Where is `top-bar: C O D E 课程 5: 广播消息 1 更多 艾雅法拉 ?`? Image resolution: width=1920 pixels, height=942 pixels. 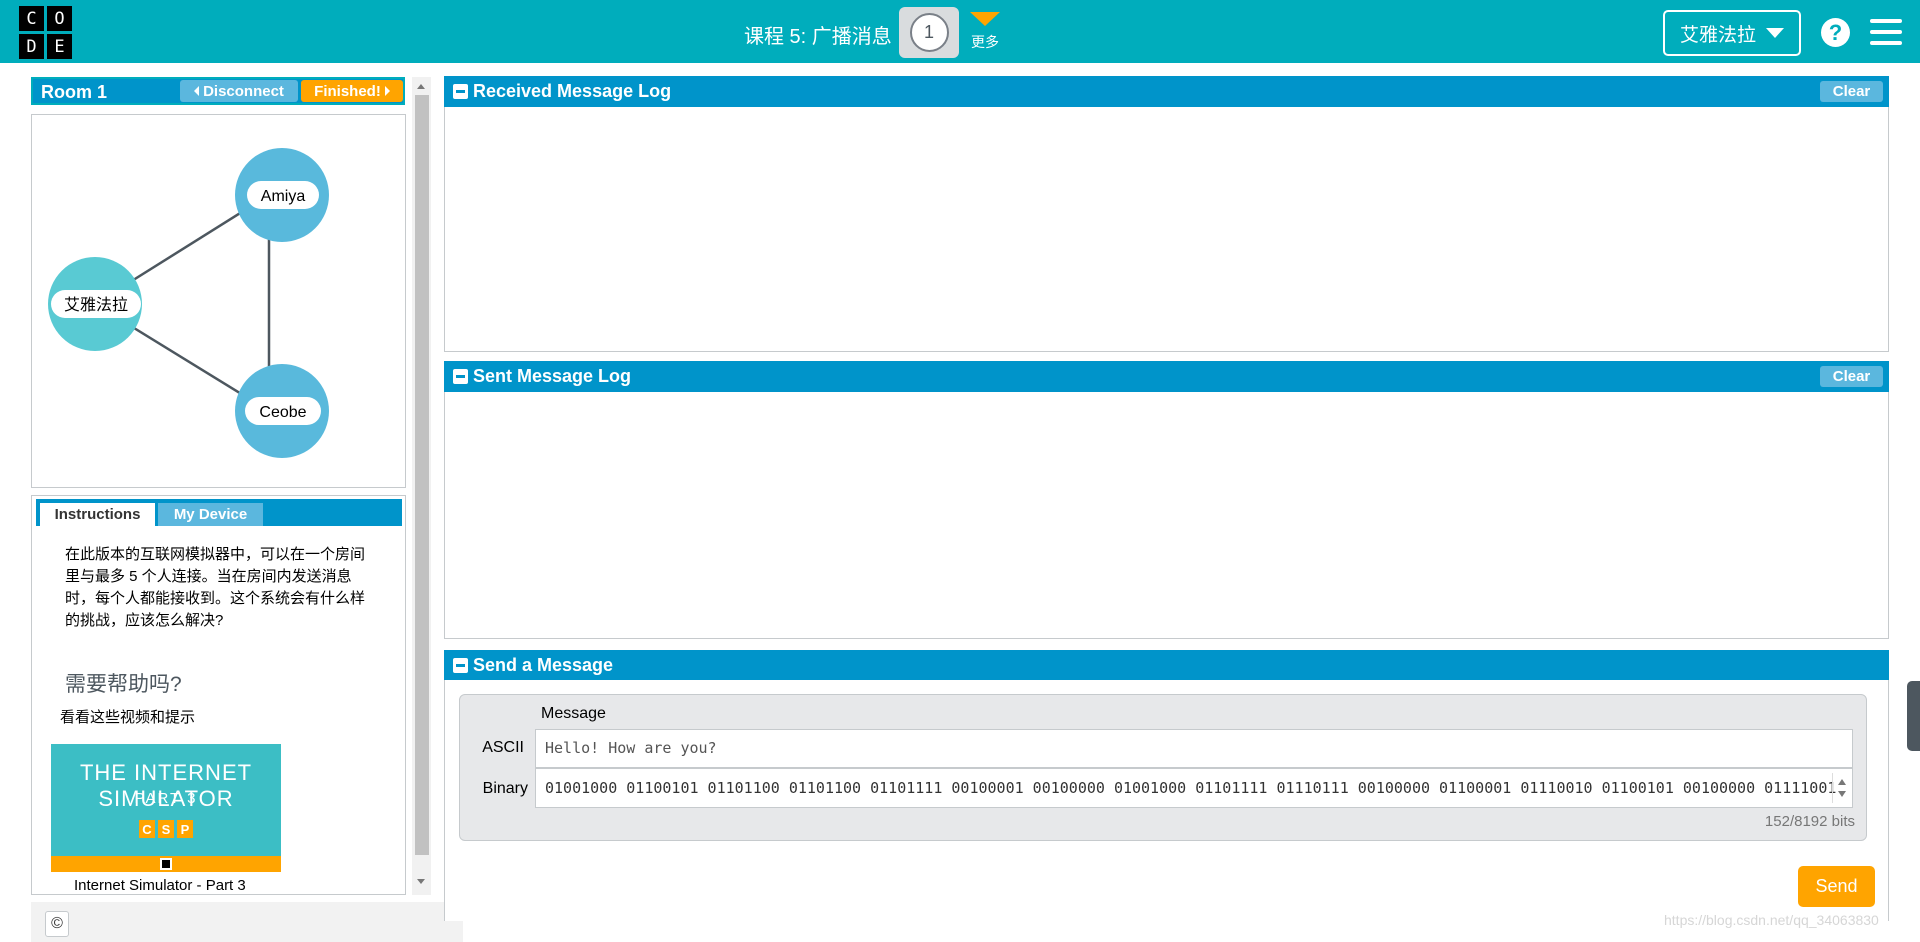
top-bar: C O D E 课程 5: 广播消息 1 更多 艾雅法拉 ? is located at coordinates (960, 31).